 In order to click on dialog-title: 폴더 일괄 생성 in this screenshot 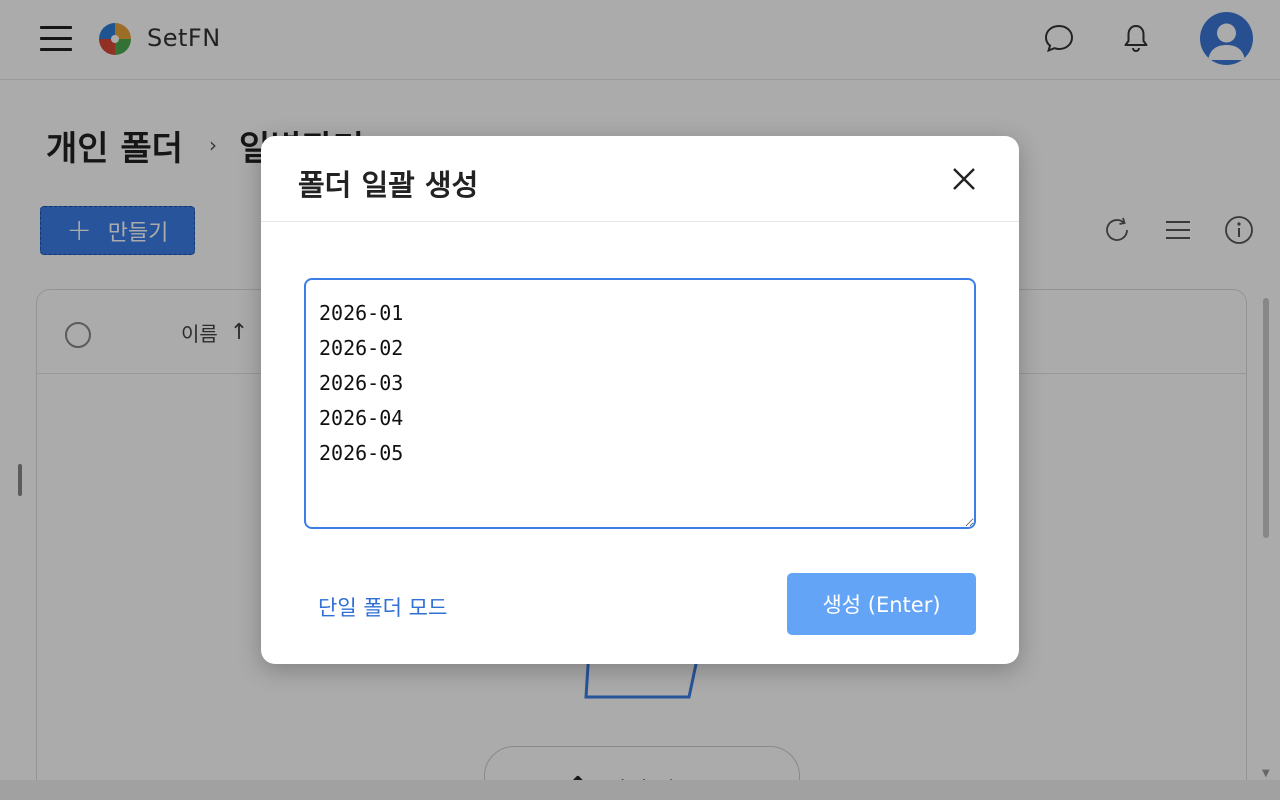, I will do `click(388, 185)`.